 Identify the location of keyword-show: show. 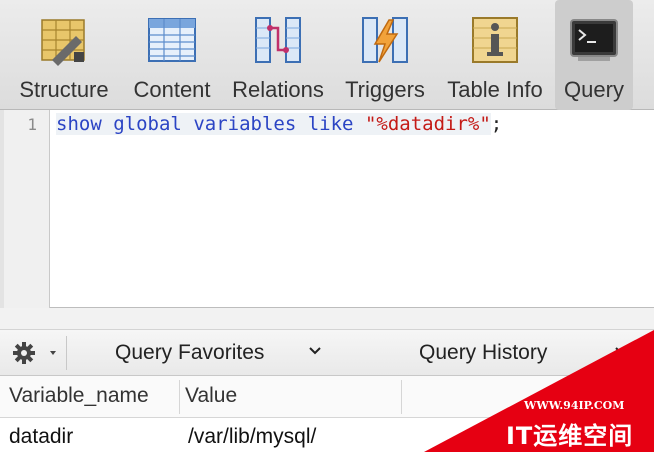
(79, 124).